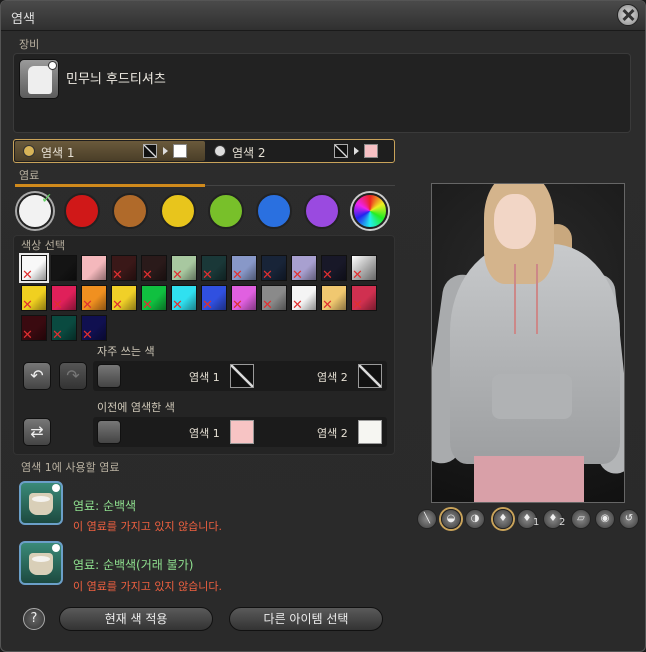 The width and height of the screenshot is (646, 652). Describe the element at coordinates (23, 19) in the screenshot. I see `window-title: 염색` at that location.